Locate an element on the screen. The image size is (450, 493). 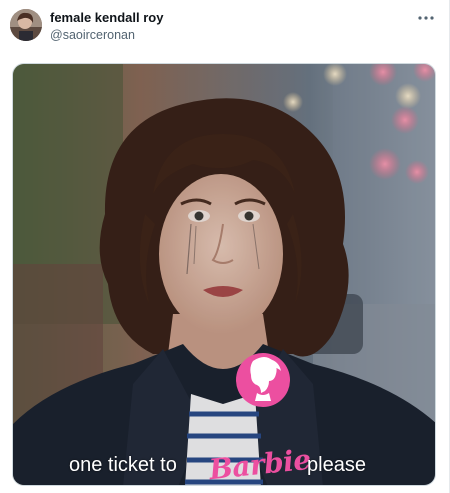
barbie-silhouette-logo is located at coordinates (263, 380).